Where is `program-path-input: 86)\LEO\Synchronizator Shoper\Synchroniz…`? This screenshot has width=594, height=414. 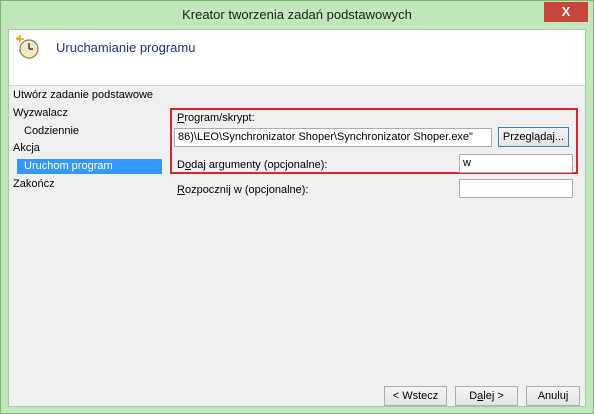
program-path-input: 86)\LEO\Synchronizator Shoper\Synchroniz… is located at coordinates (333, 137).